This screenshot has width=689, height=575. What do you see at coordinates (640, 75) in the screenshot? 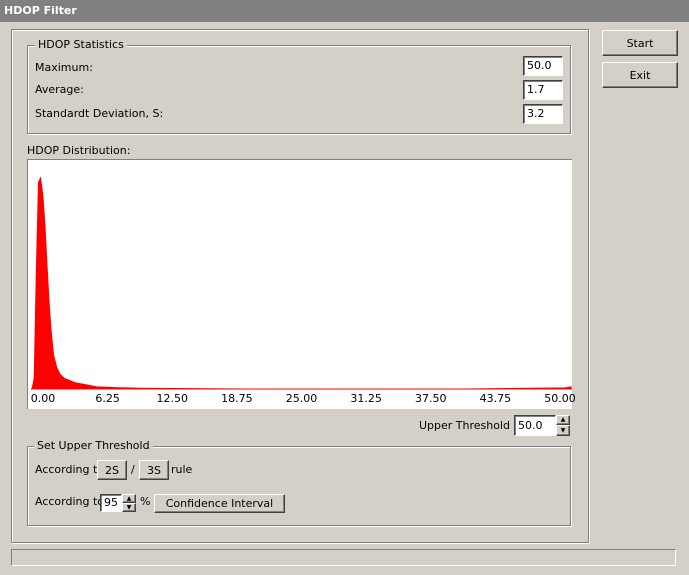
I see `exit-button: Exit` at bounding box center [640, 75].